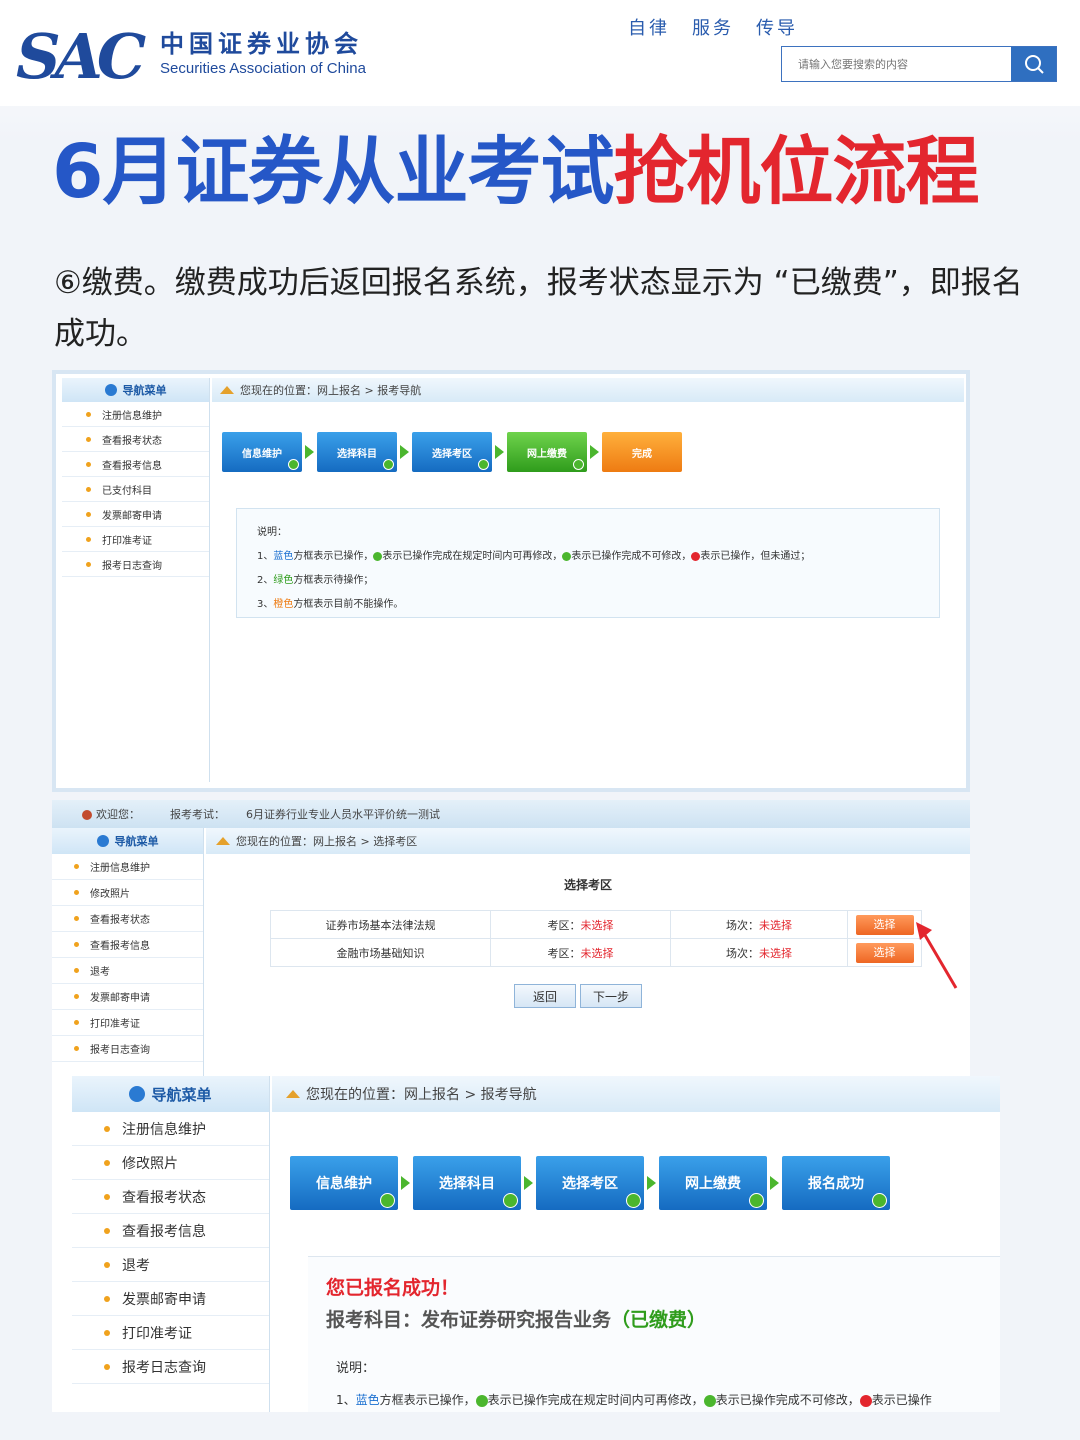 This screenshot has width=1080, height=1440. I want to click on step-description: ⑥缴费。缴费成功后返回报名系统，报考状态显示为 “已缴费”，即报名成功。, so click(538, 308).